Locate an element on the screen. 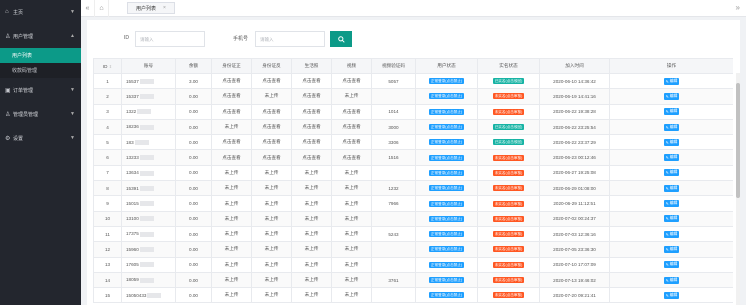 The width and height of the screenshot is (746, 305). sidebar-item-home: ⌂ 主页 ▼ is located at coordinates (40, 12).